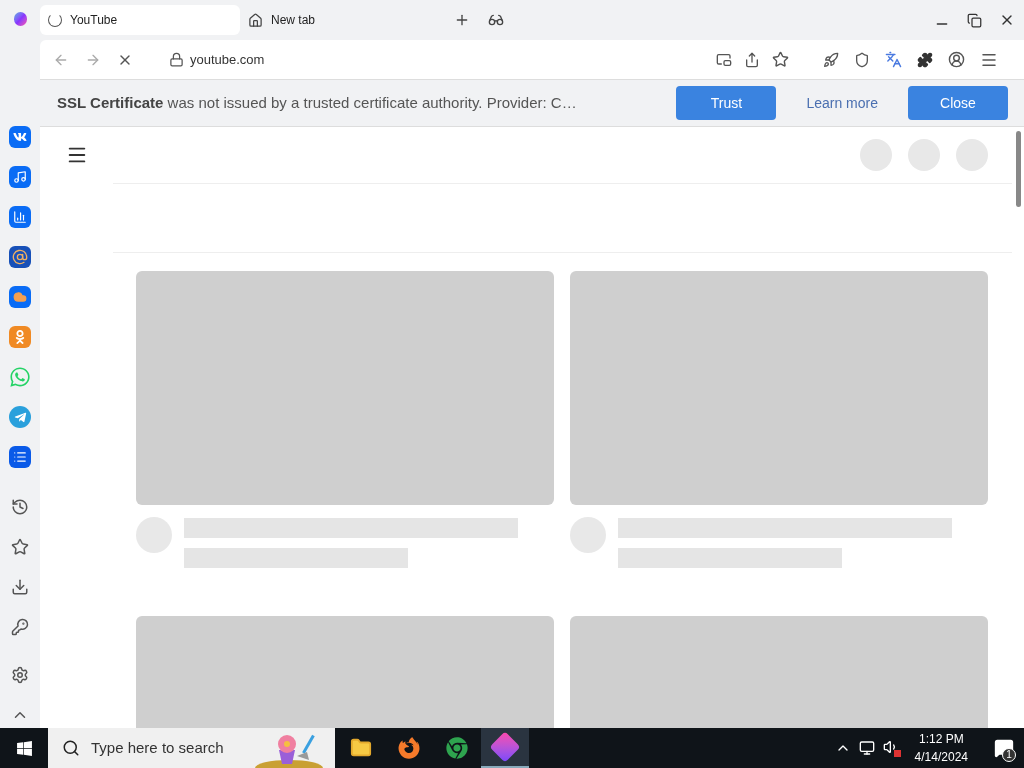  Describe the element at coordinates (340, 20) in the screenshot. I see `browser-tab: New tab` at that location.